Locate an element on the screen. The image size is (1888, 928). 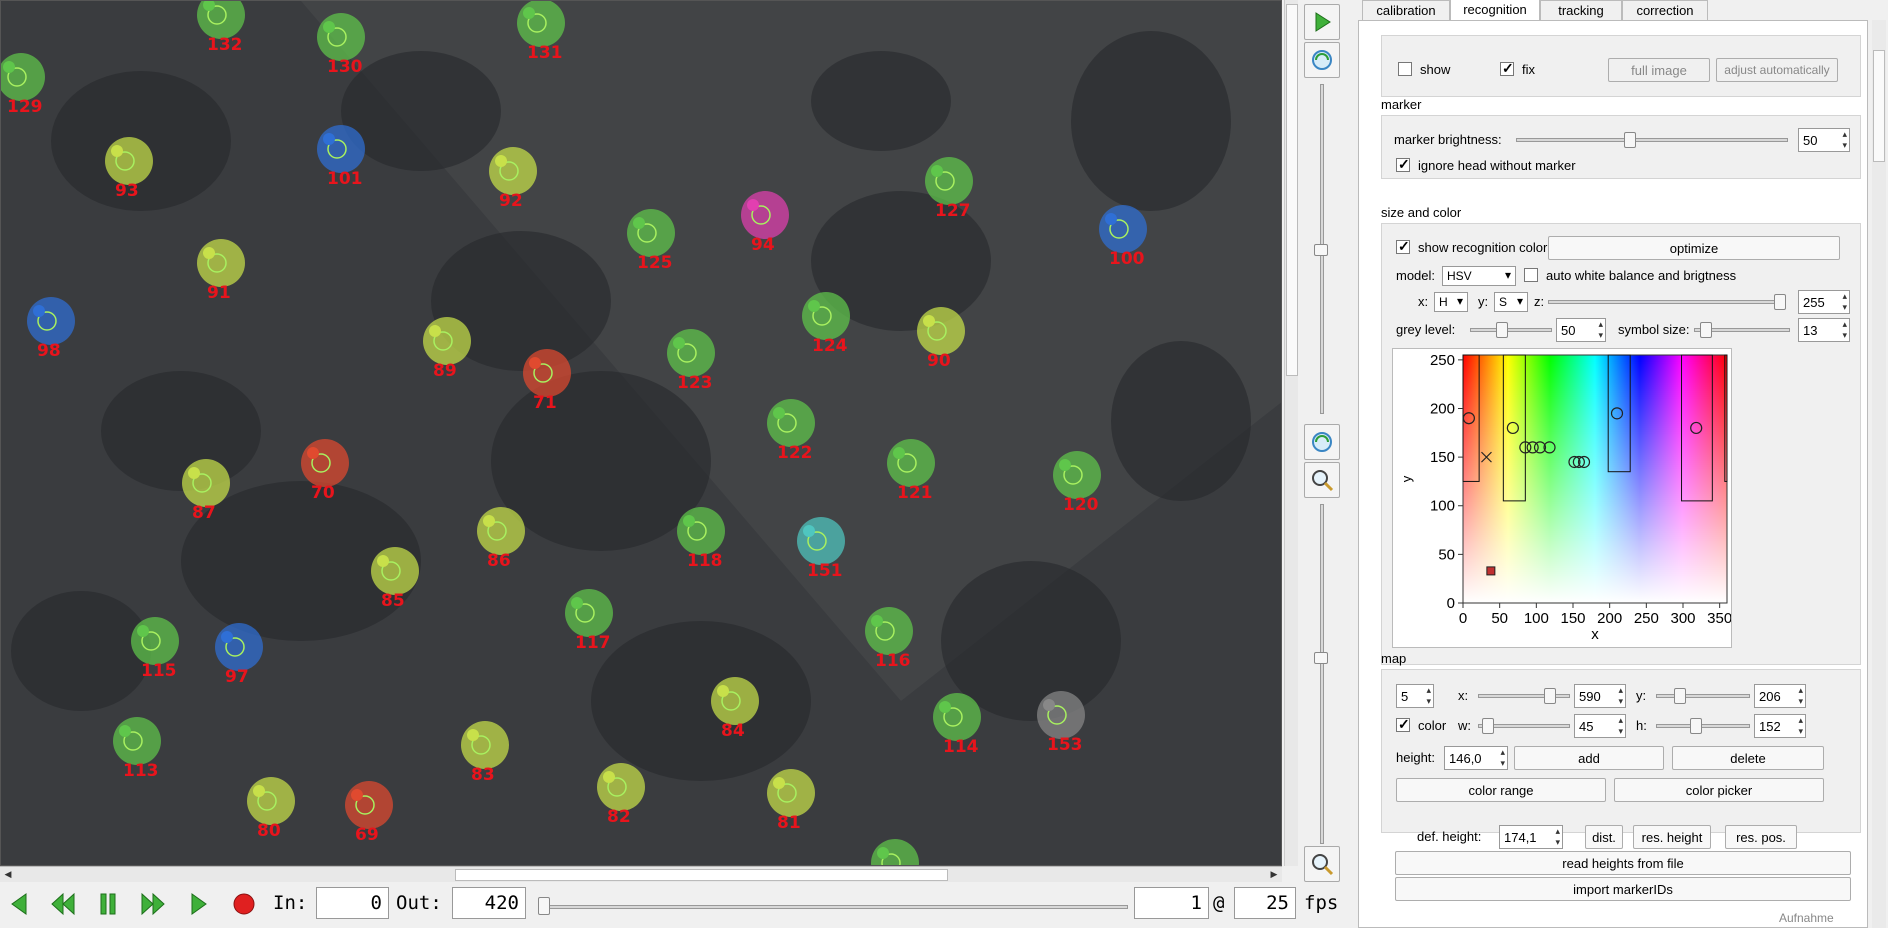
play-backward-icon is located at coordinates (20, 904).